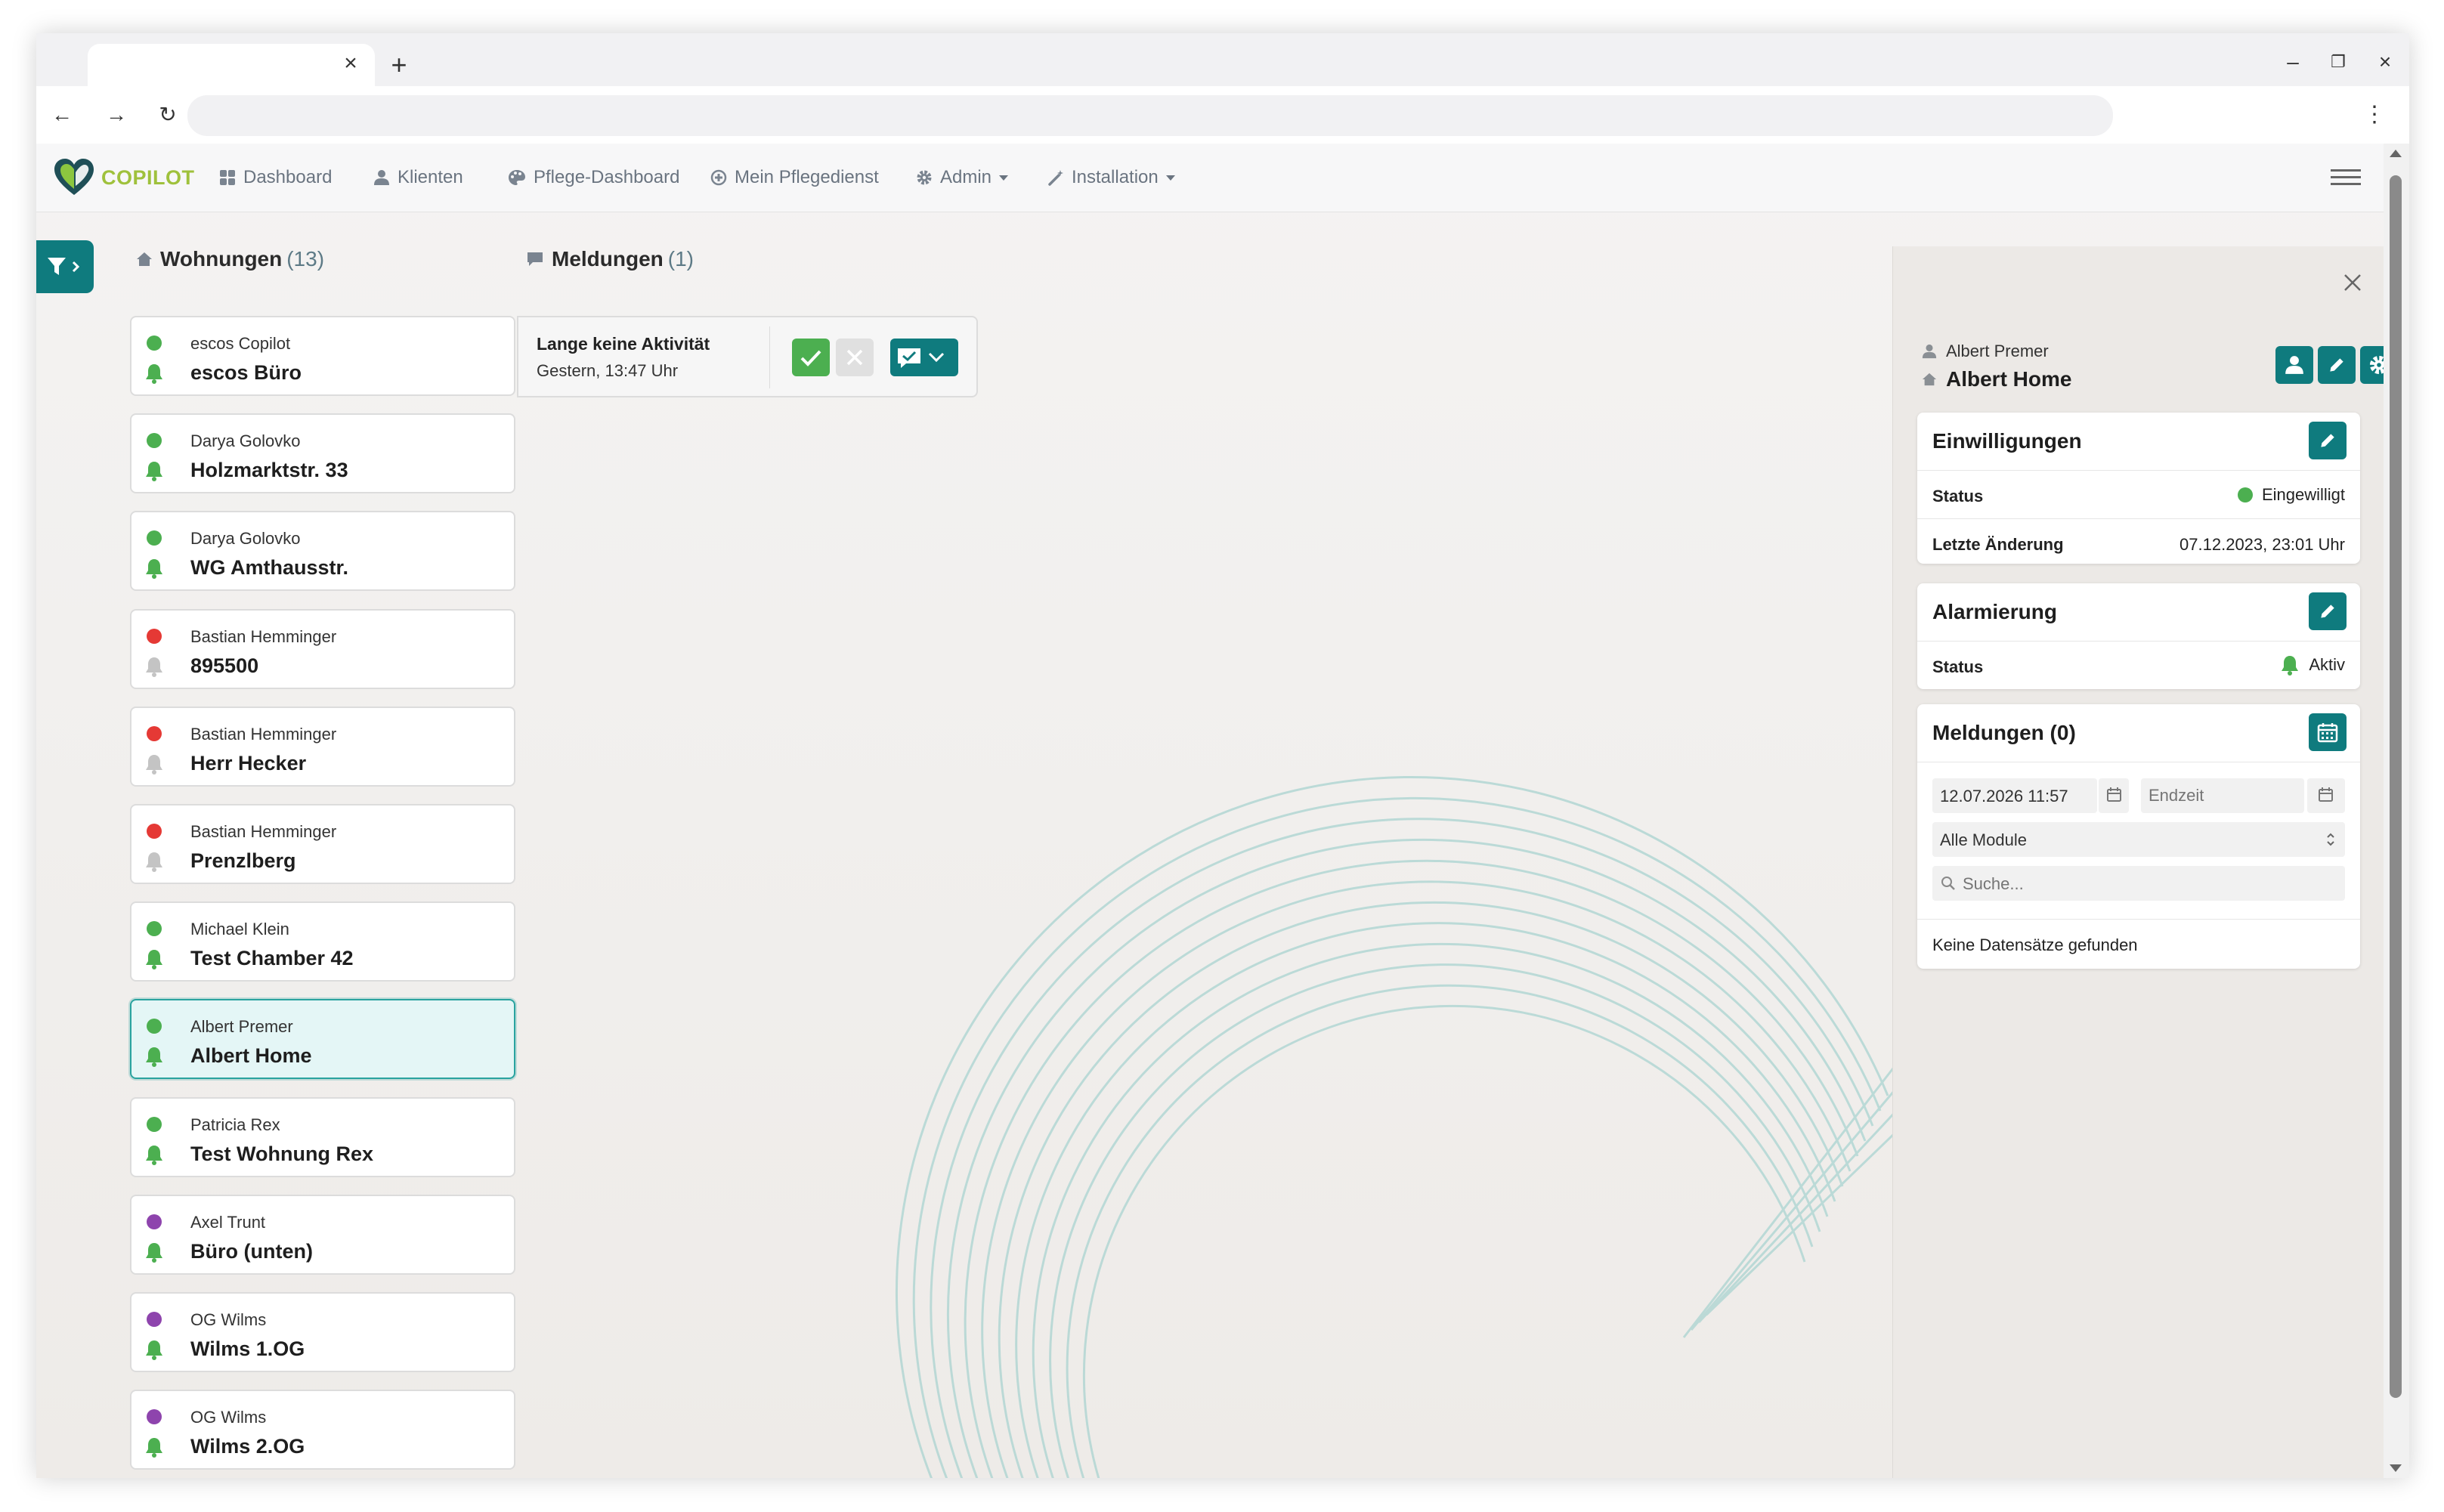 Image resolution: width=2444 pixels, height=1512 pixels. What do you see at coordinates (962, 177) in the screenshot?
I see `nav-admin-dropdown: Admin` at bounding box center [962, 177].